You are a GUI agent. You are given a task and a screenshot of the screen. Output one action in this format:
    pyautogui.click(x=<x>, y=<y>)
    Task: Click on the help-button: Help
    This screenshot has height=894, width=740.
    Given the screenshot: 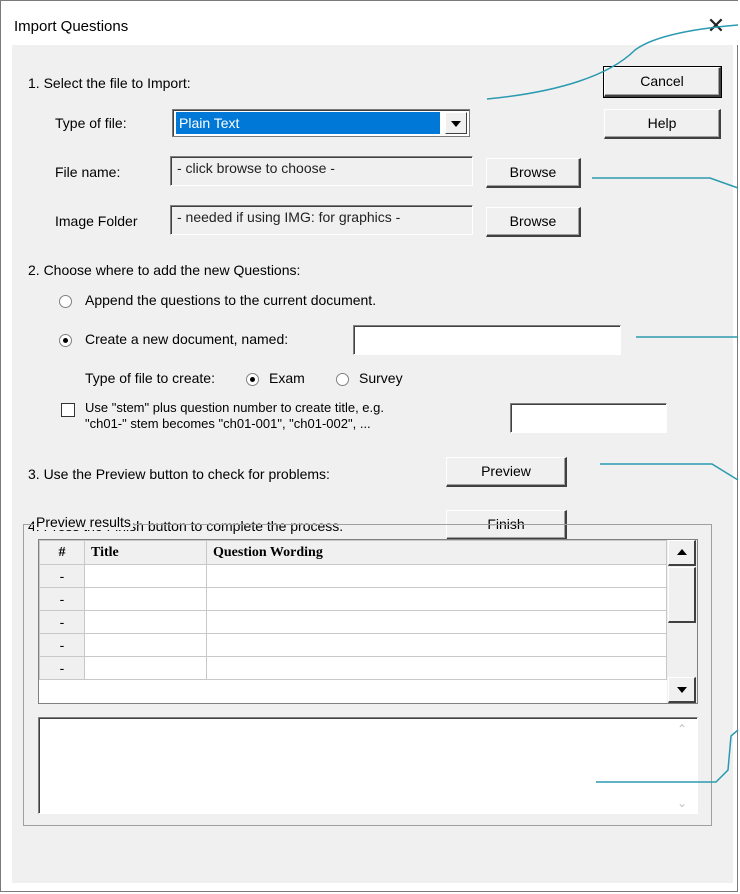 What is the action you would take?
    pyautogui.click(x=662, y=124)
    